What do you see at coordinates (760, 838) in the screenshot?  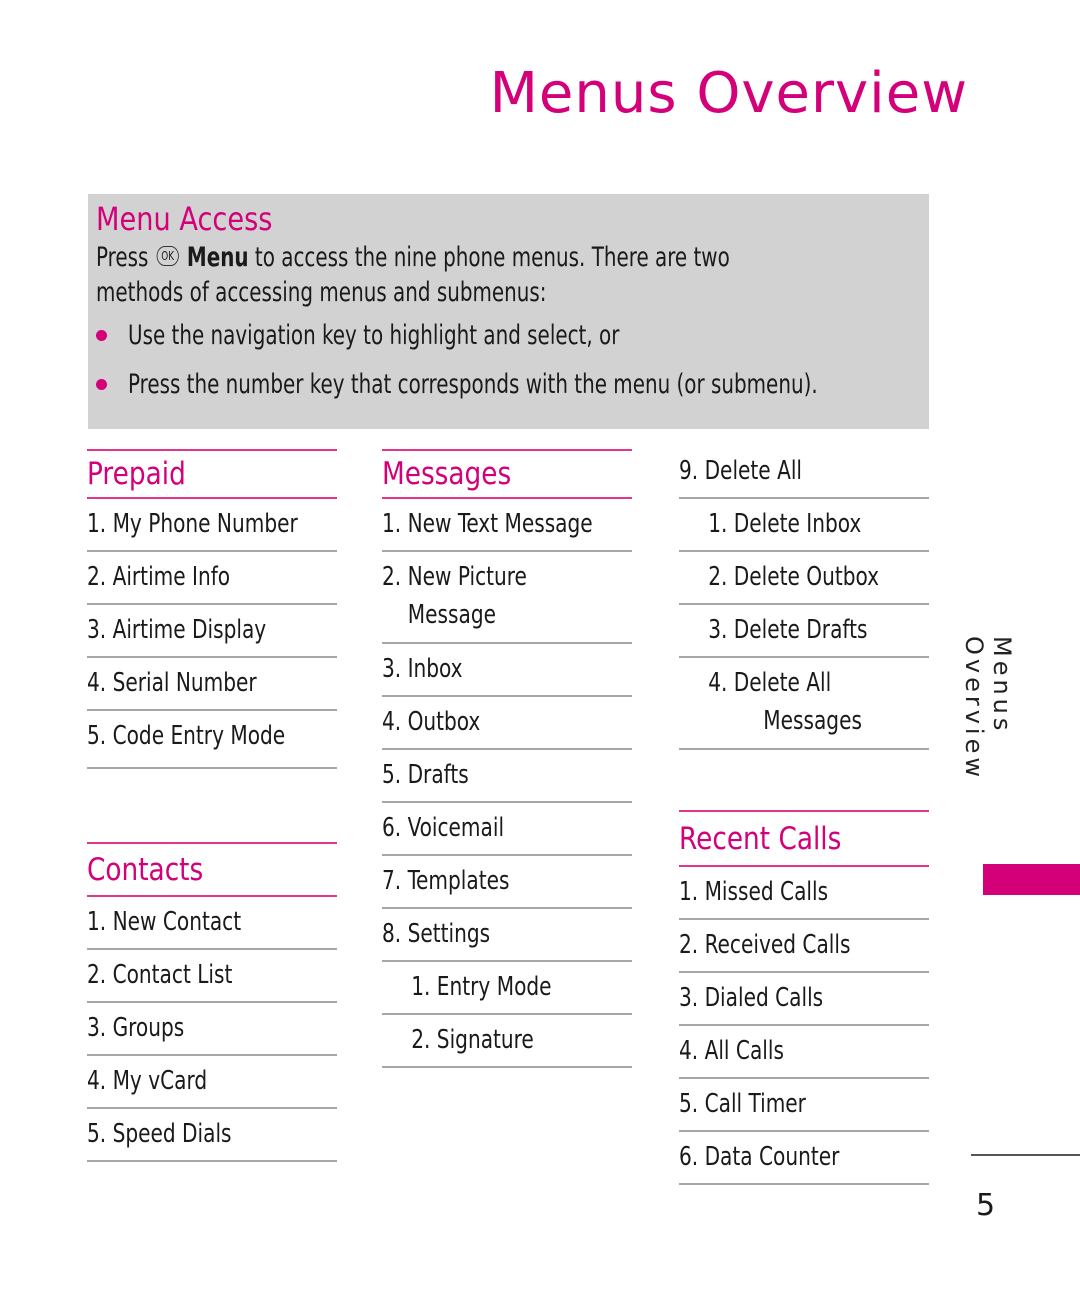 I see `recent-calls-heading-text: Recent Calls` at bounding box center [760, 838].